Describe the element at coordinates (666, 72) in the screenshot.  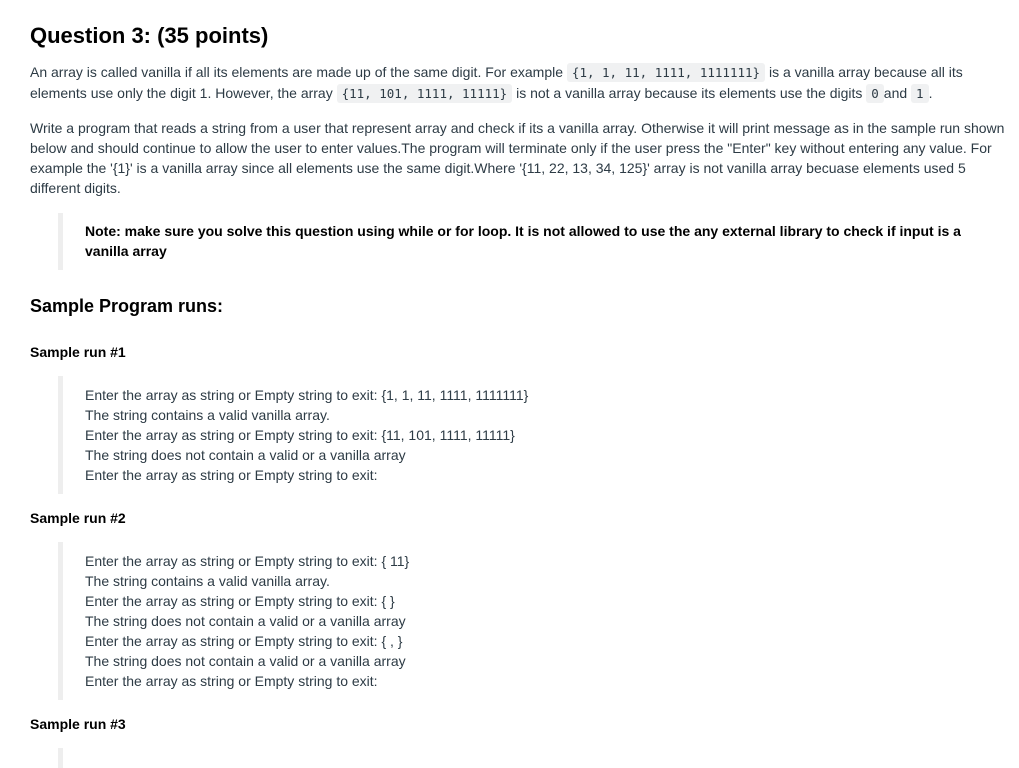
I see `code-vanilla-example: {1, 1, 11, 1111, 1111111}` at that location.